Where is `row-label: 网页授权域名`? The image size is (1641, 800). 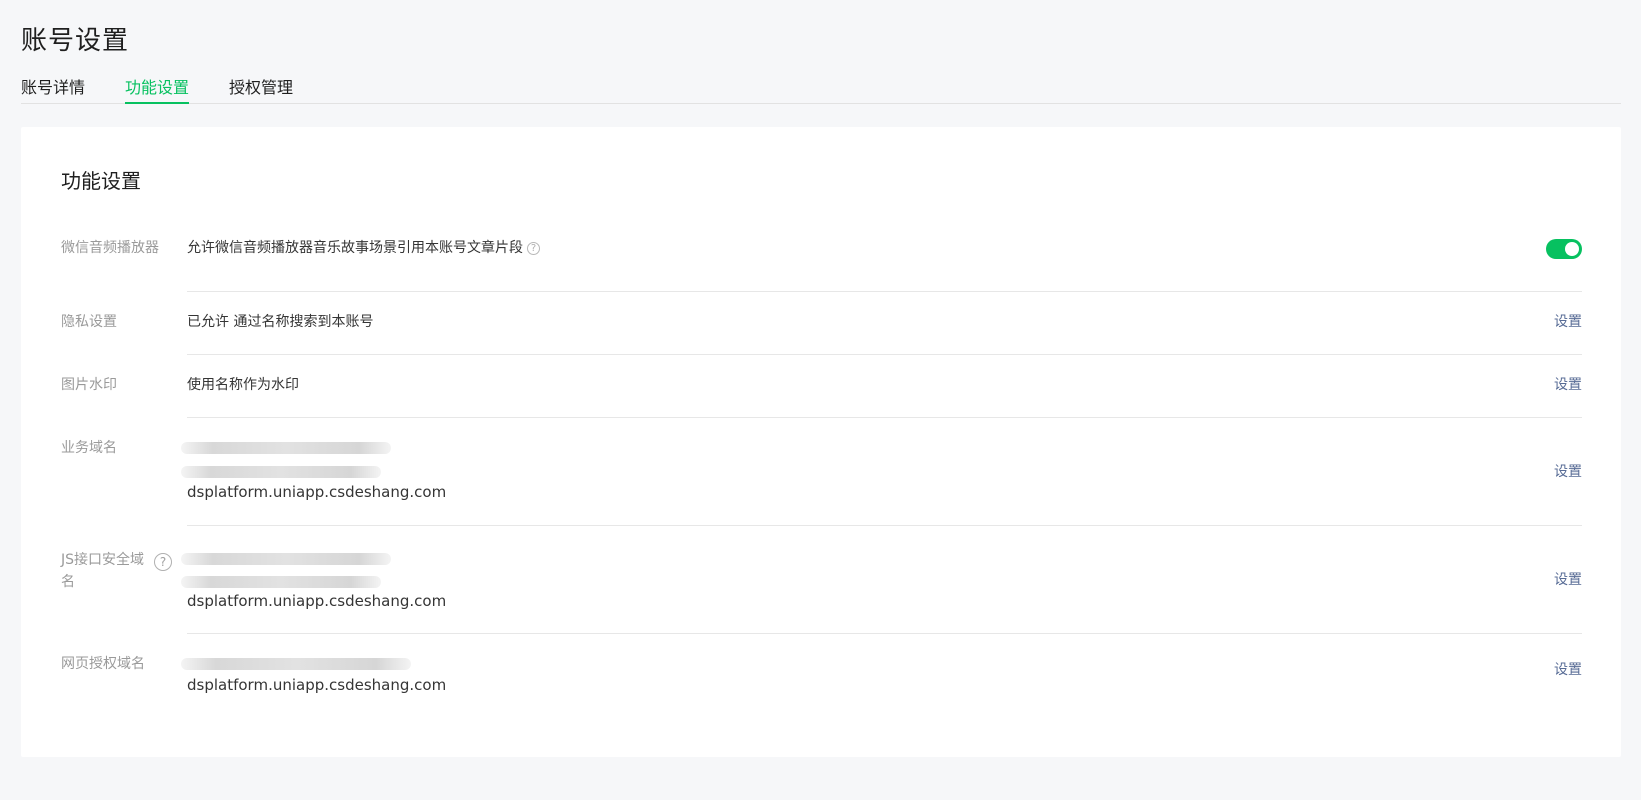 row-label: 网页授权域名 is located at coordinates (103, 664).